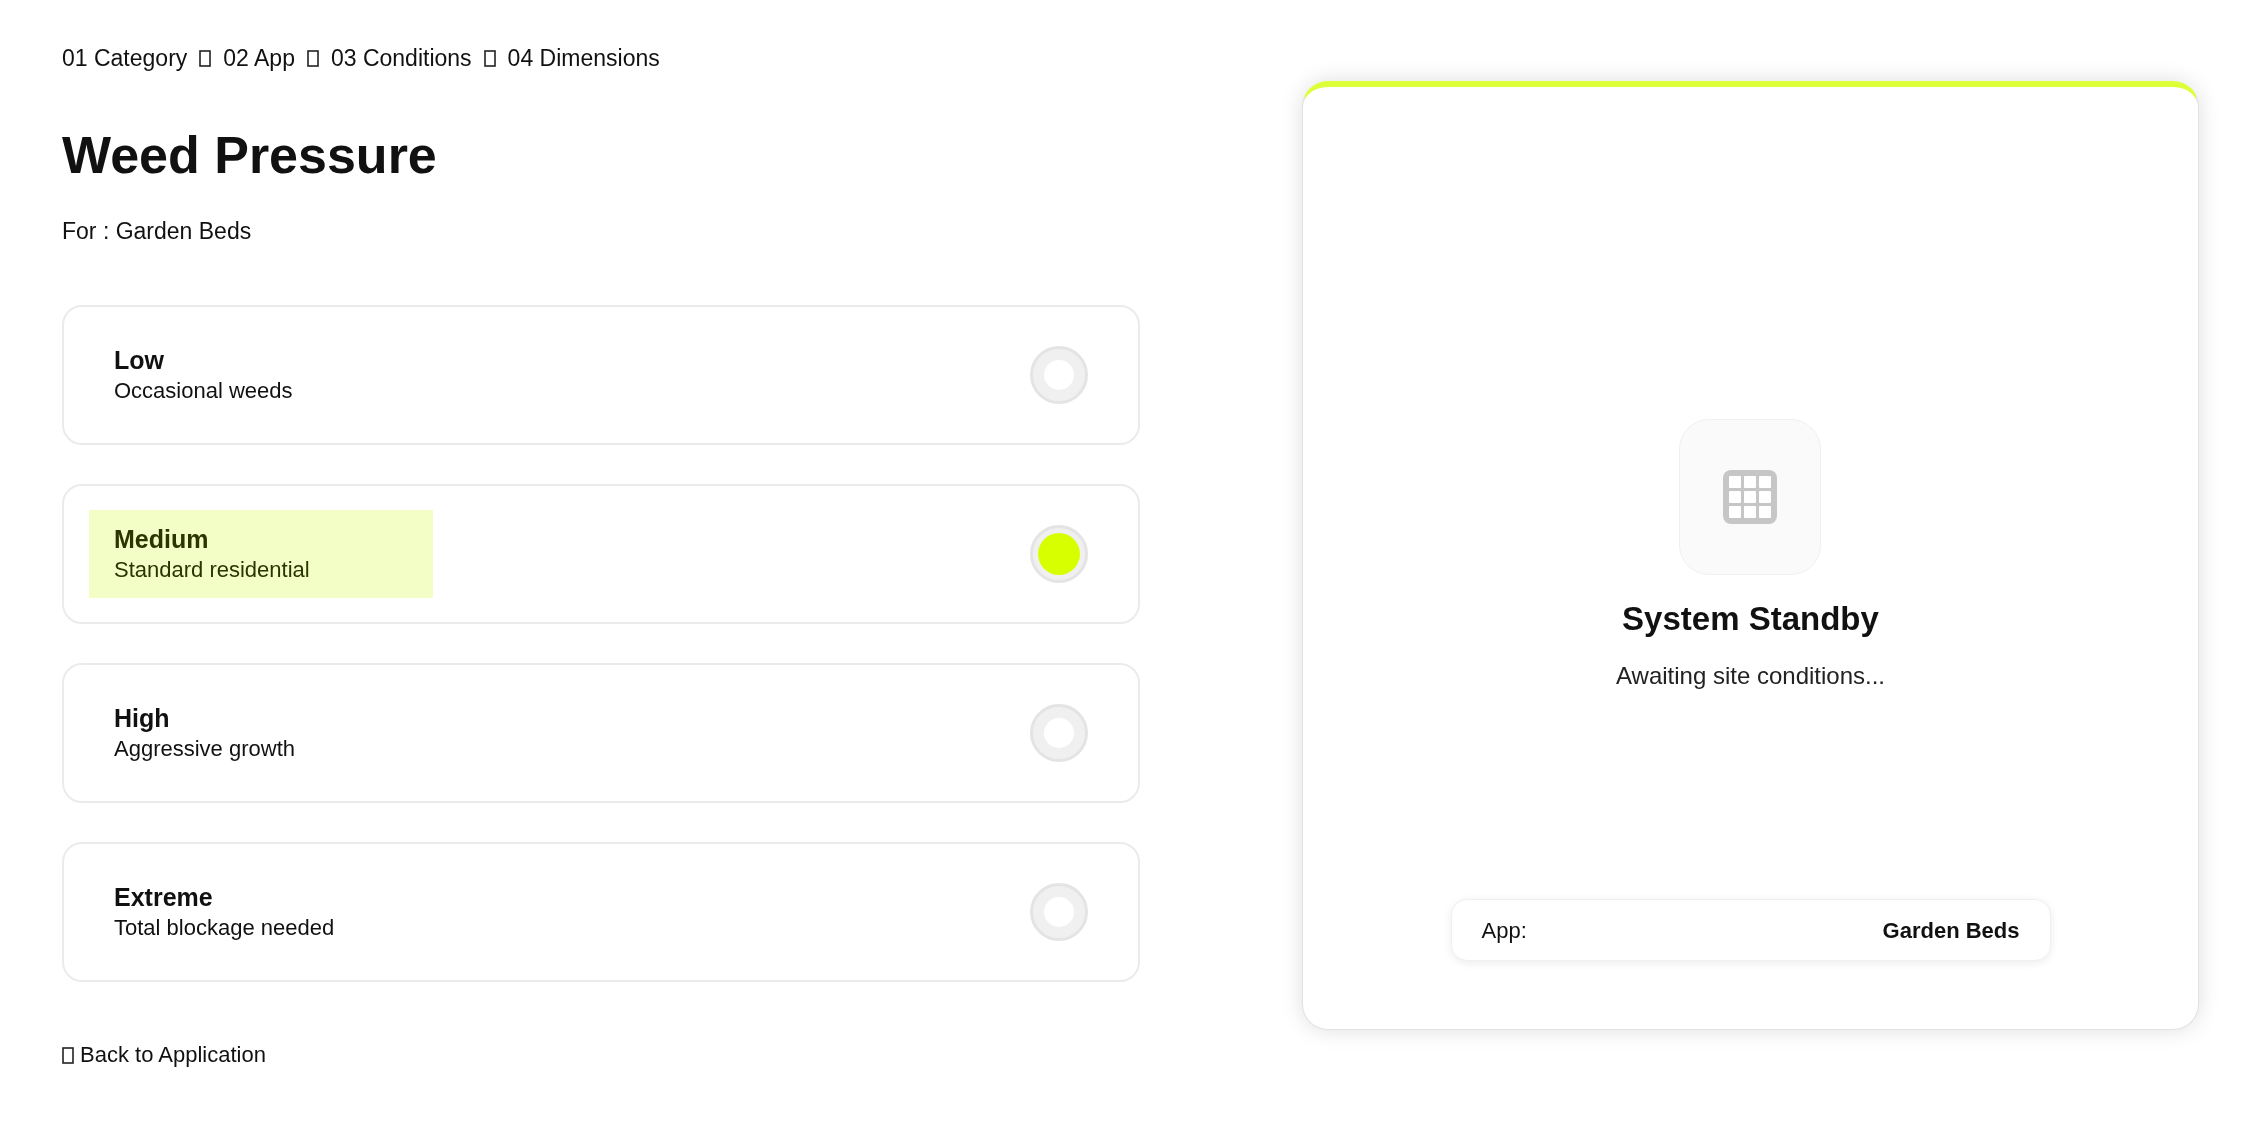 Image resolution: width=2266 pixels, height=1128 pixels. Describe the element at coordinates (204, 391) in the screenshot. I see `option-description: Occasional weeds` at that location.